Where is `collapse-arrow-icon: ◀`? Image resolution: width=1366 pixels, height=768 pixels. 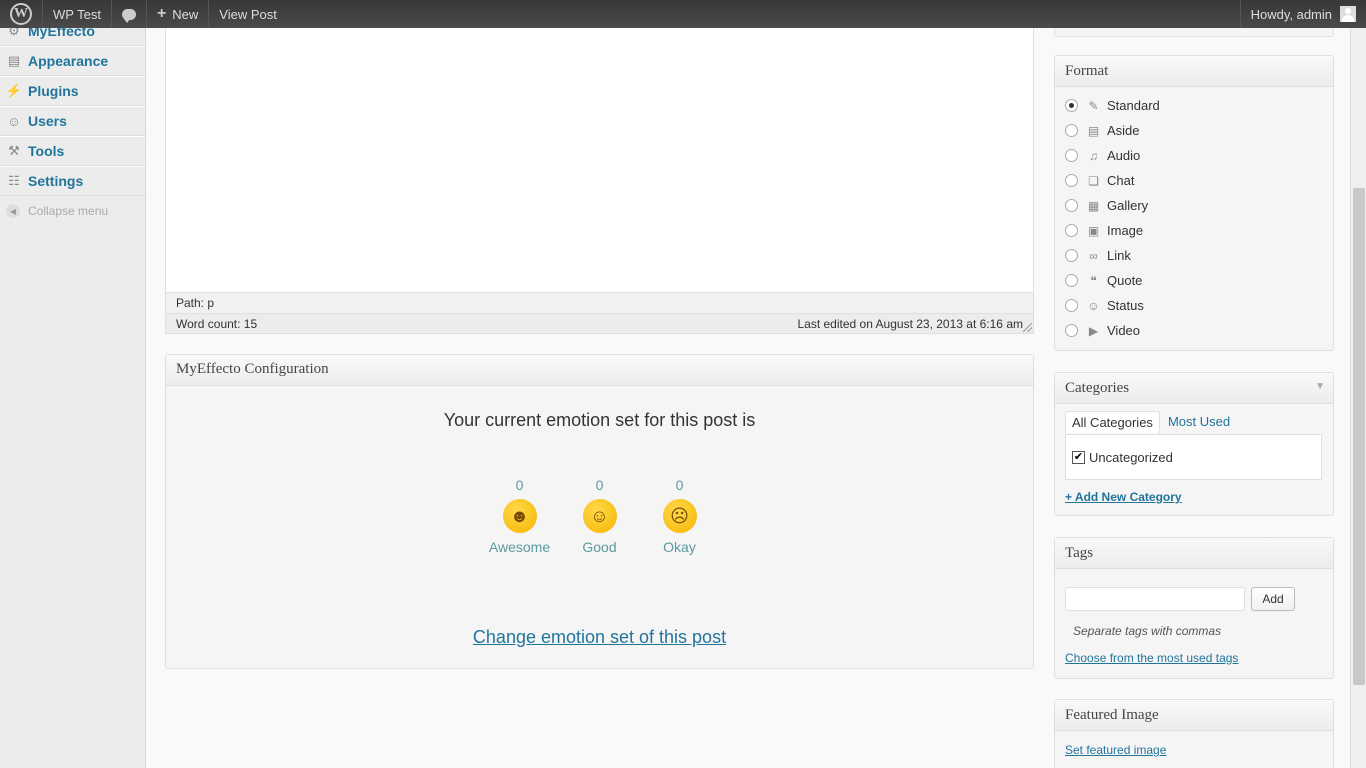 collapse-arrow-icon: ◀ is located at coordinates (13, 211).